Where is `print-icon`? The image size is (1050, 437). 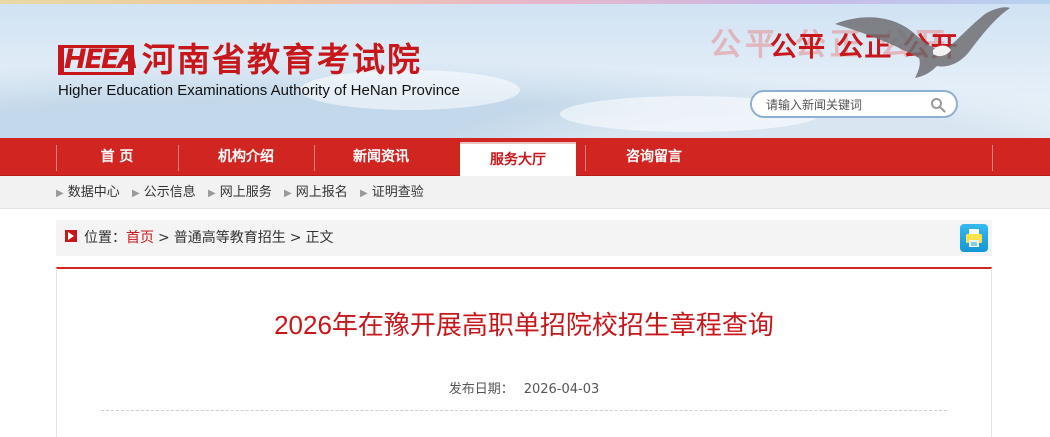
print-icon is located at coordinates (974, 238).